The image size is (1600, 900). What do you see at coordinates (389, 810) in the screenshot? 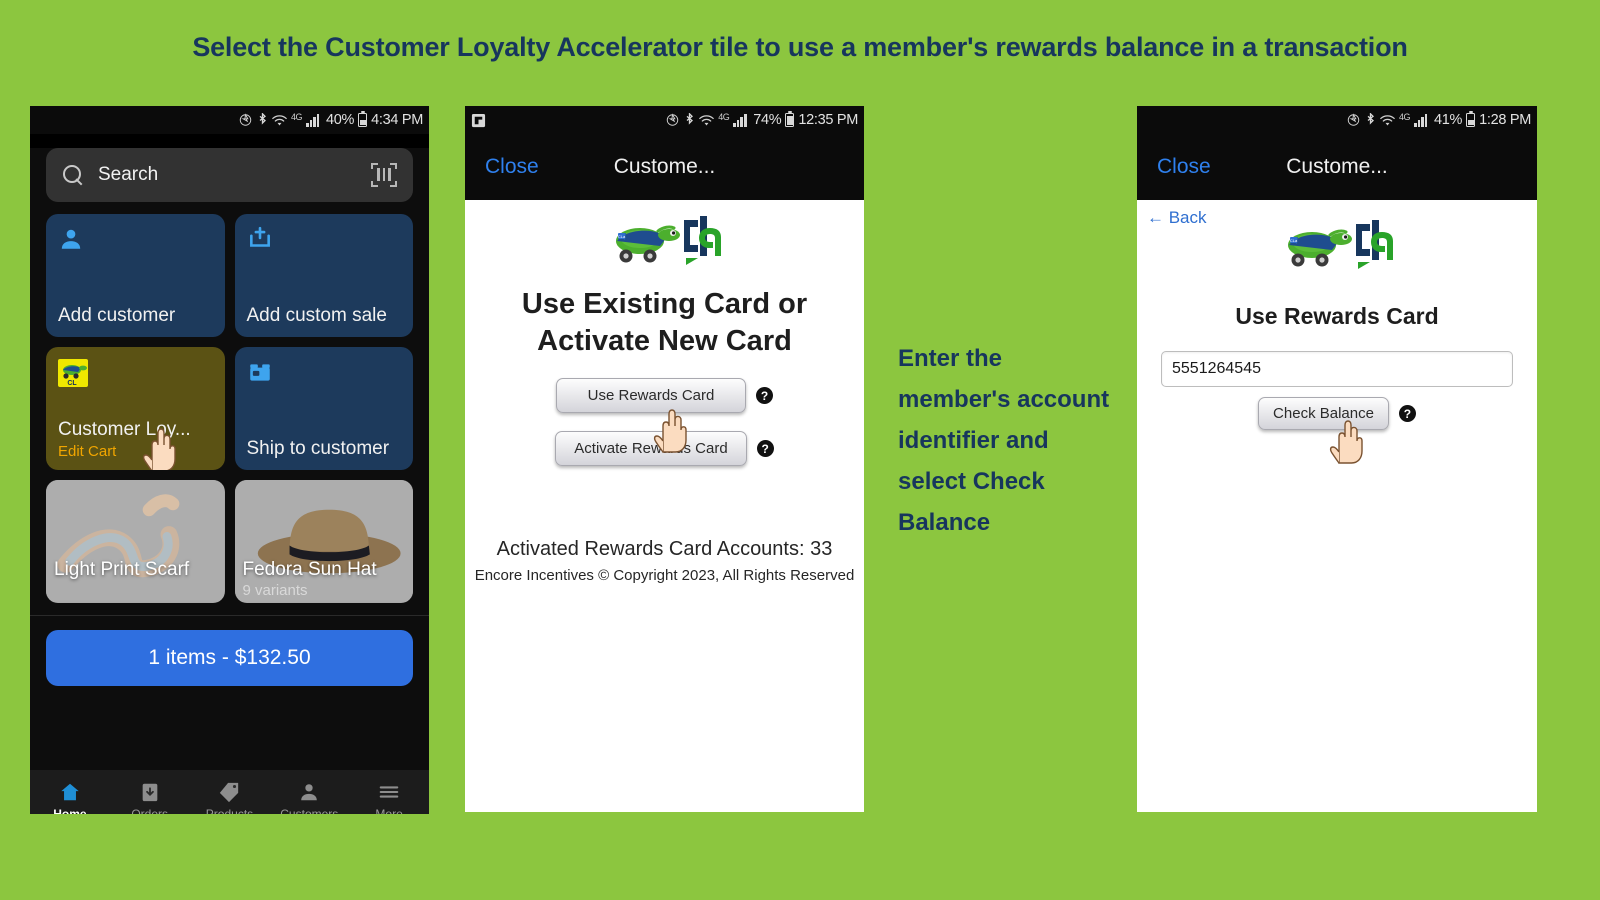
I see `tab-label: More` at bounding box center [389, 810].